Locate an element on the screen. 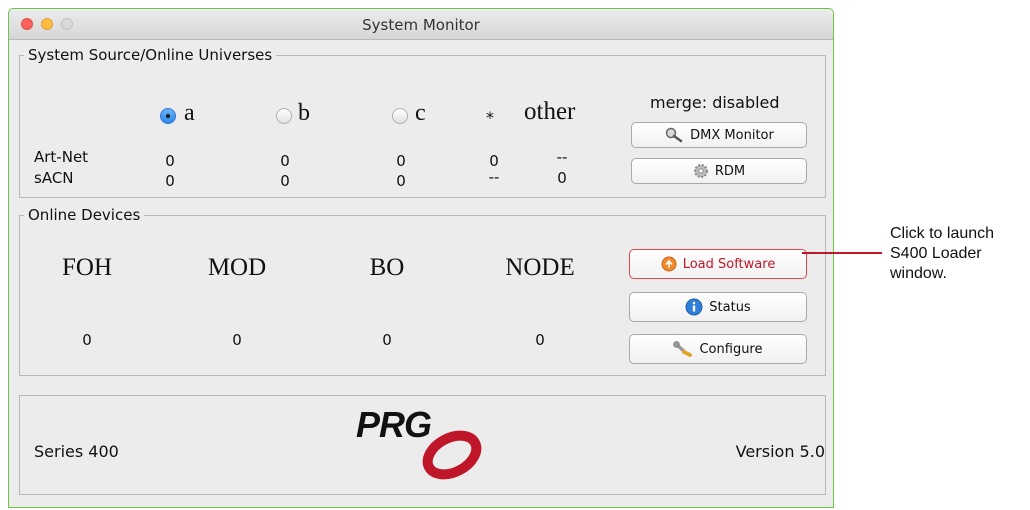  callout-line-3: window. is located at coordinates (918, 273).